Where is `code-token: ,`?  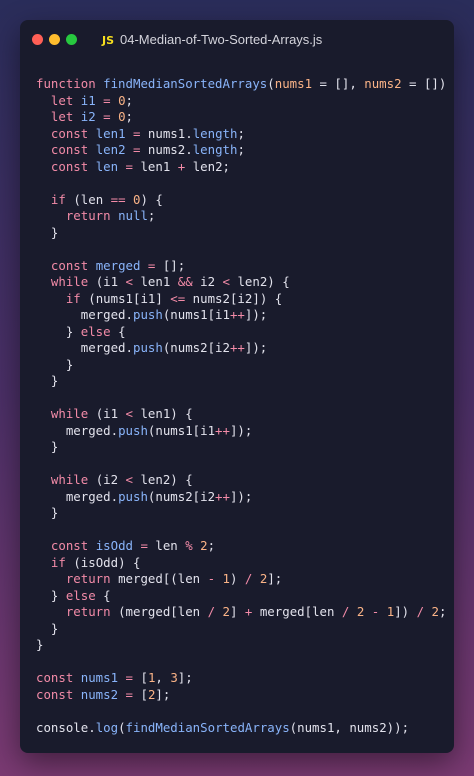
code-token: , is located at coordinates (163, 677).